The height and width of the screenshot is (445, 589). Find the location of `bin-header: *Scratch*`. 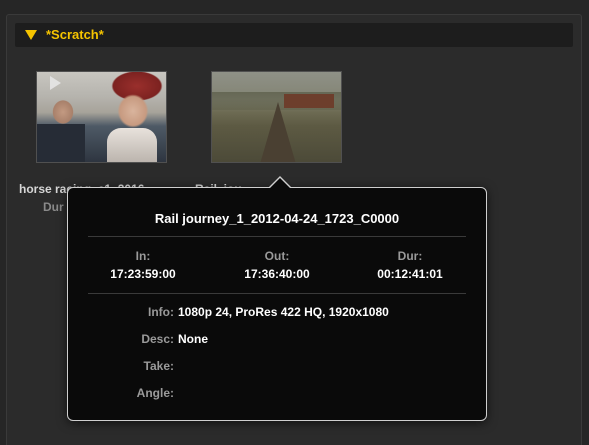

bin-header: *Scratch* is located at coordinates (294, 35).